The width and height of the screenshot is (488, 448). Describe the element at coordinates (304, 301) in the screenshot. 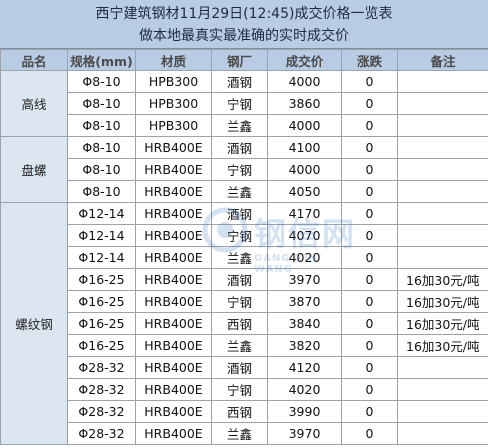

I see `price-cell: 3870` at that location.